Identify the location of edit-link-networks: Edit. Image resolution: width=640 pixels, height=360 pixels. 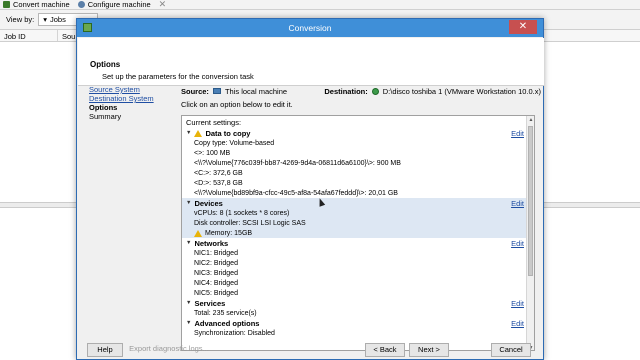
(517, 243).